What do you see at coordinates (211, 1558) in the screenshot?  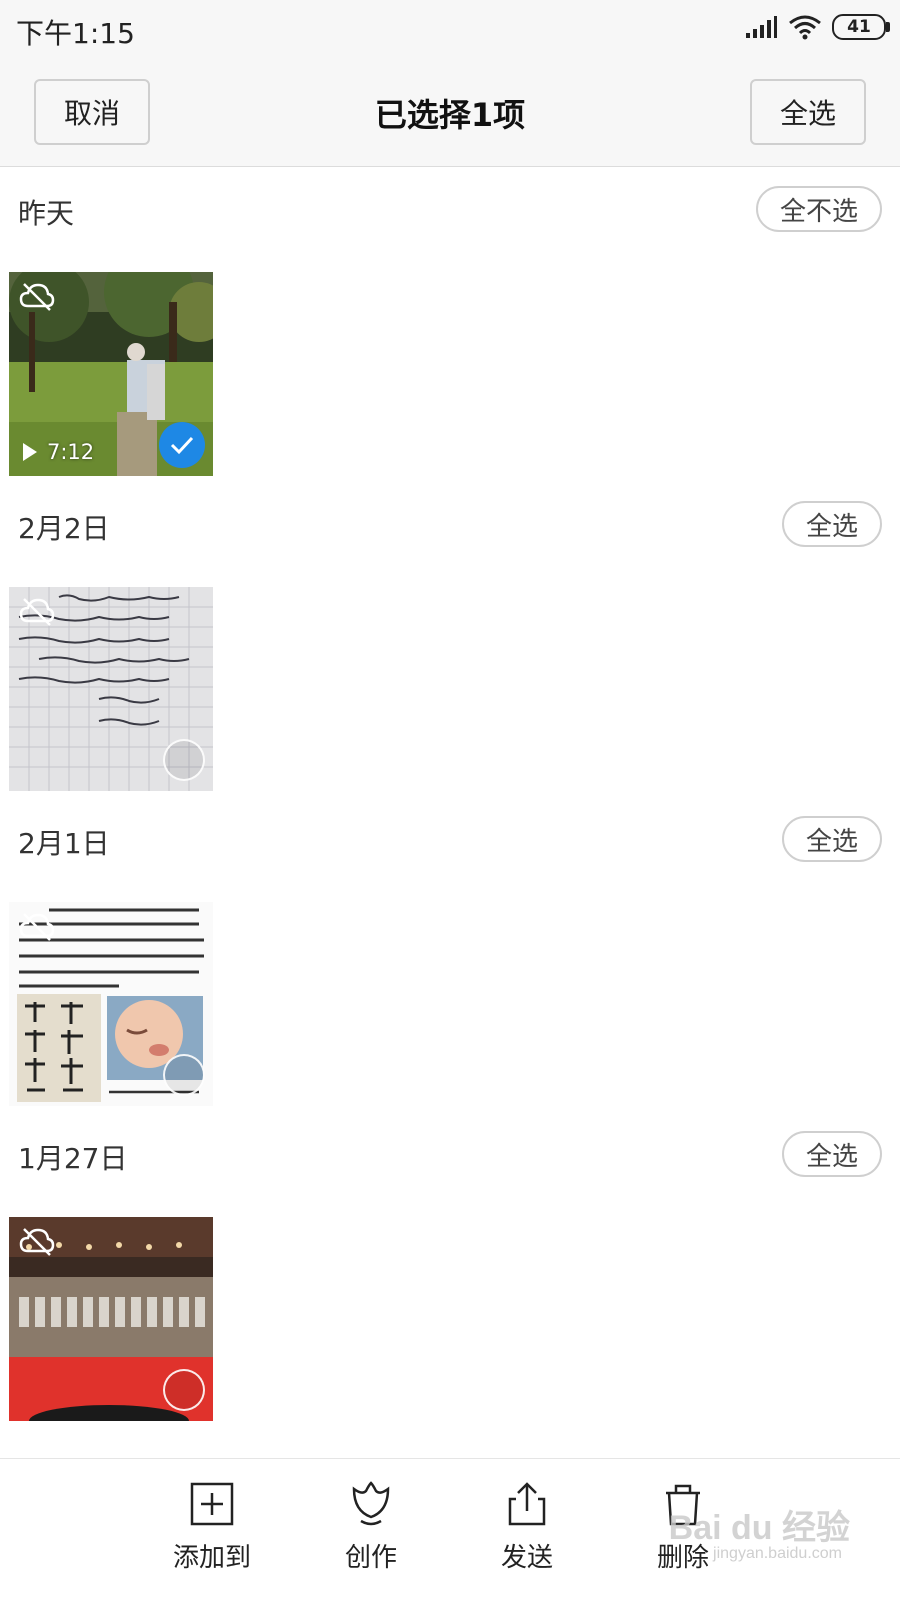 I see `add-to-label: 添加到` at bounding box center [211, 1558].